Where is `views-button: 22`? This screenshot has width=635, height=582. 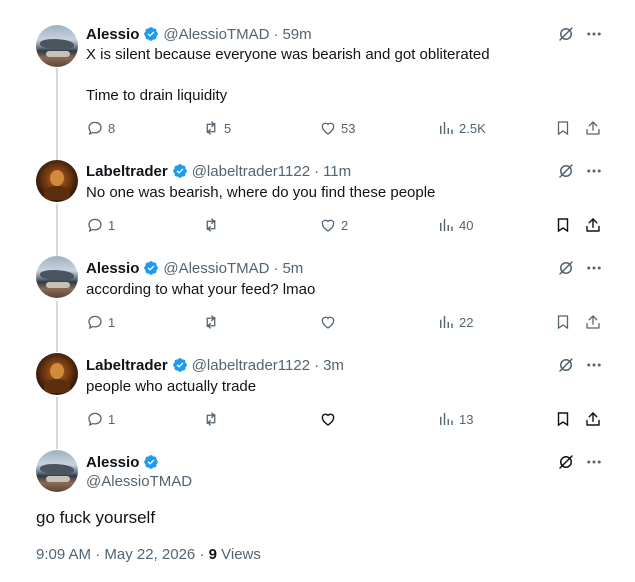
views-button: 22 is located at coordinates (455, 322).